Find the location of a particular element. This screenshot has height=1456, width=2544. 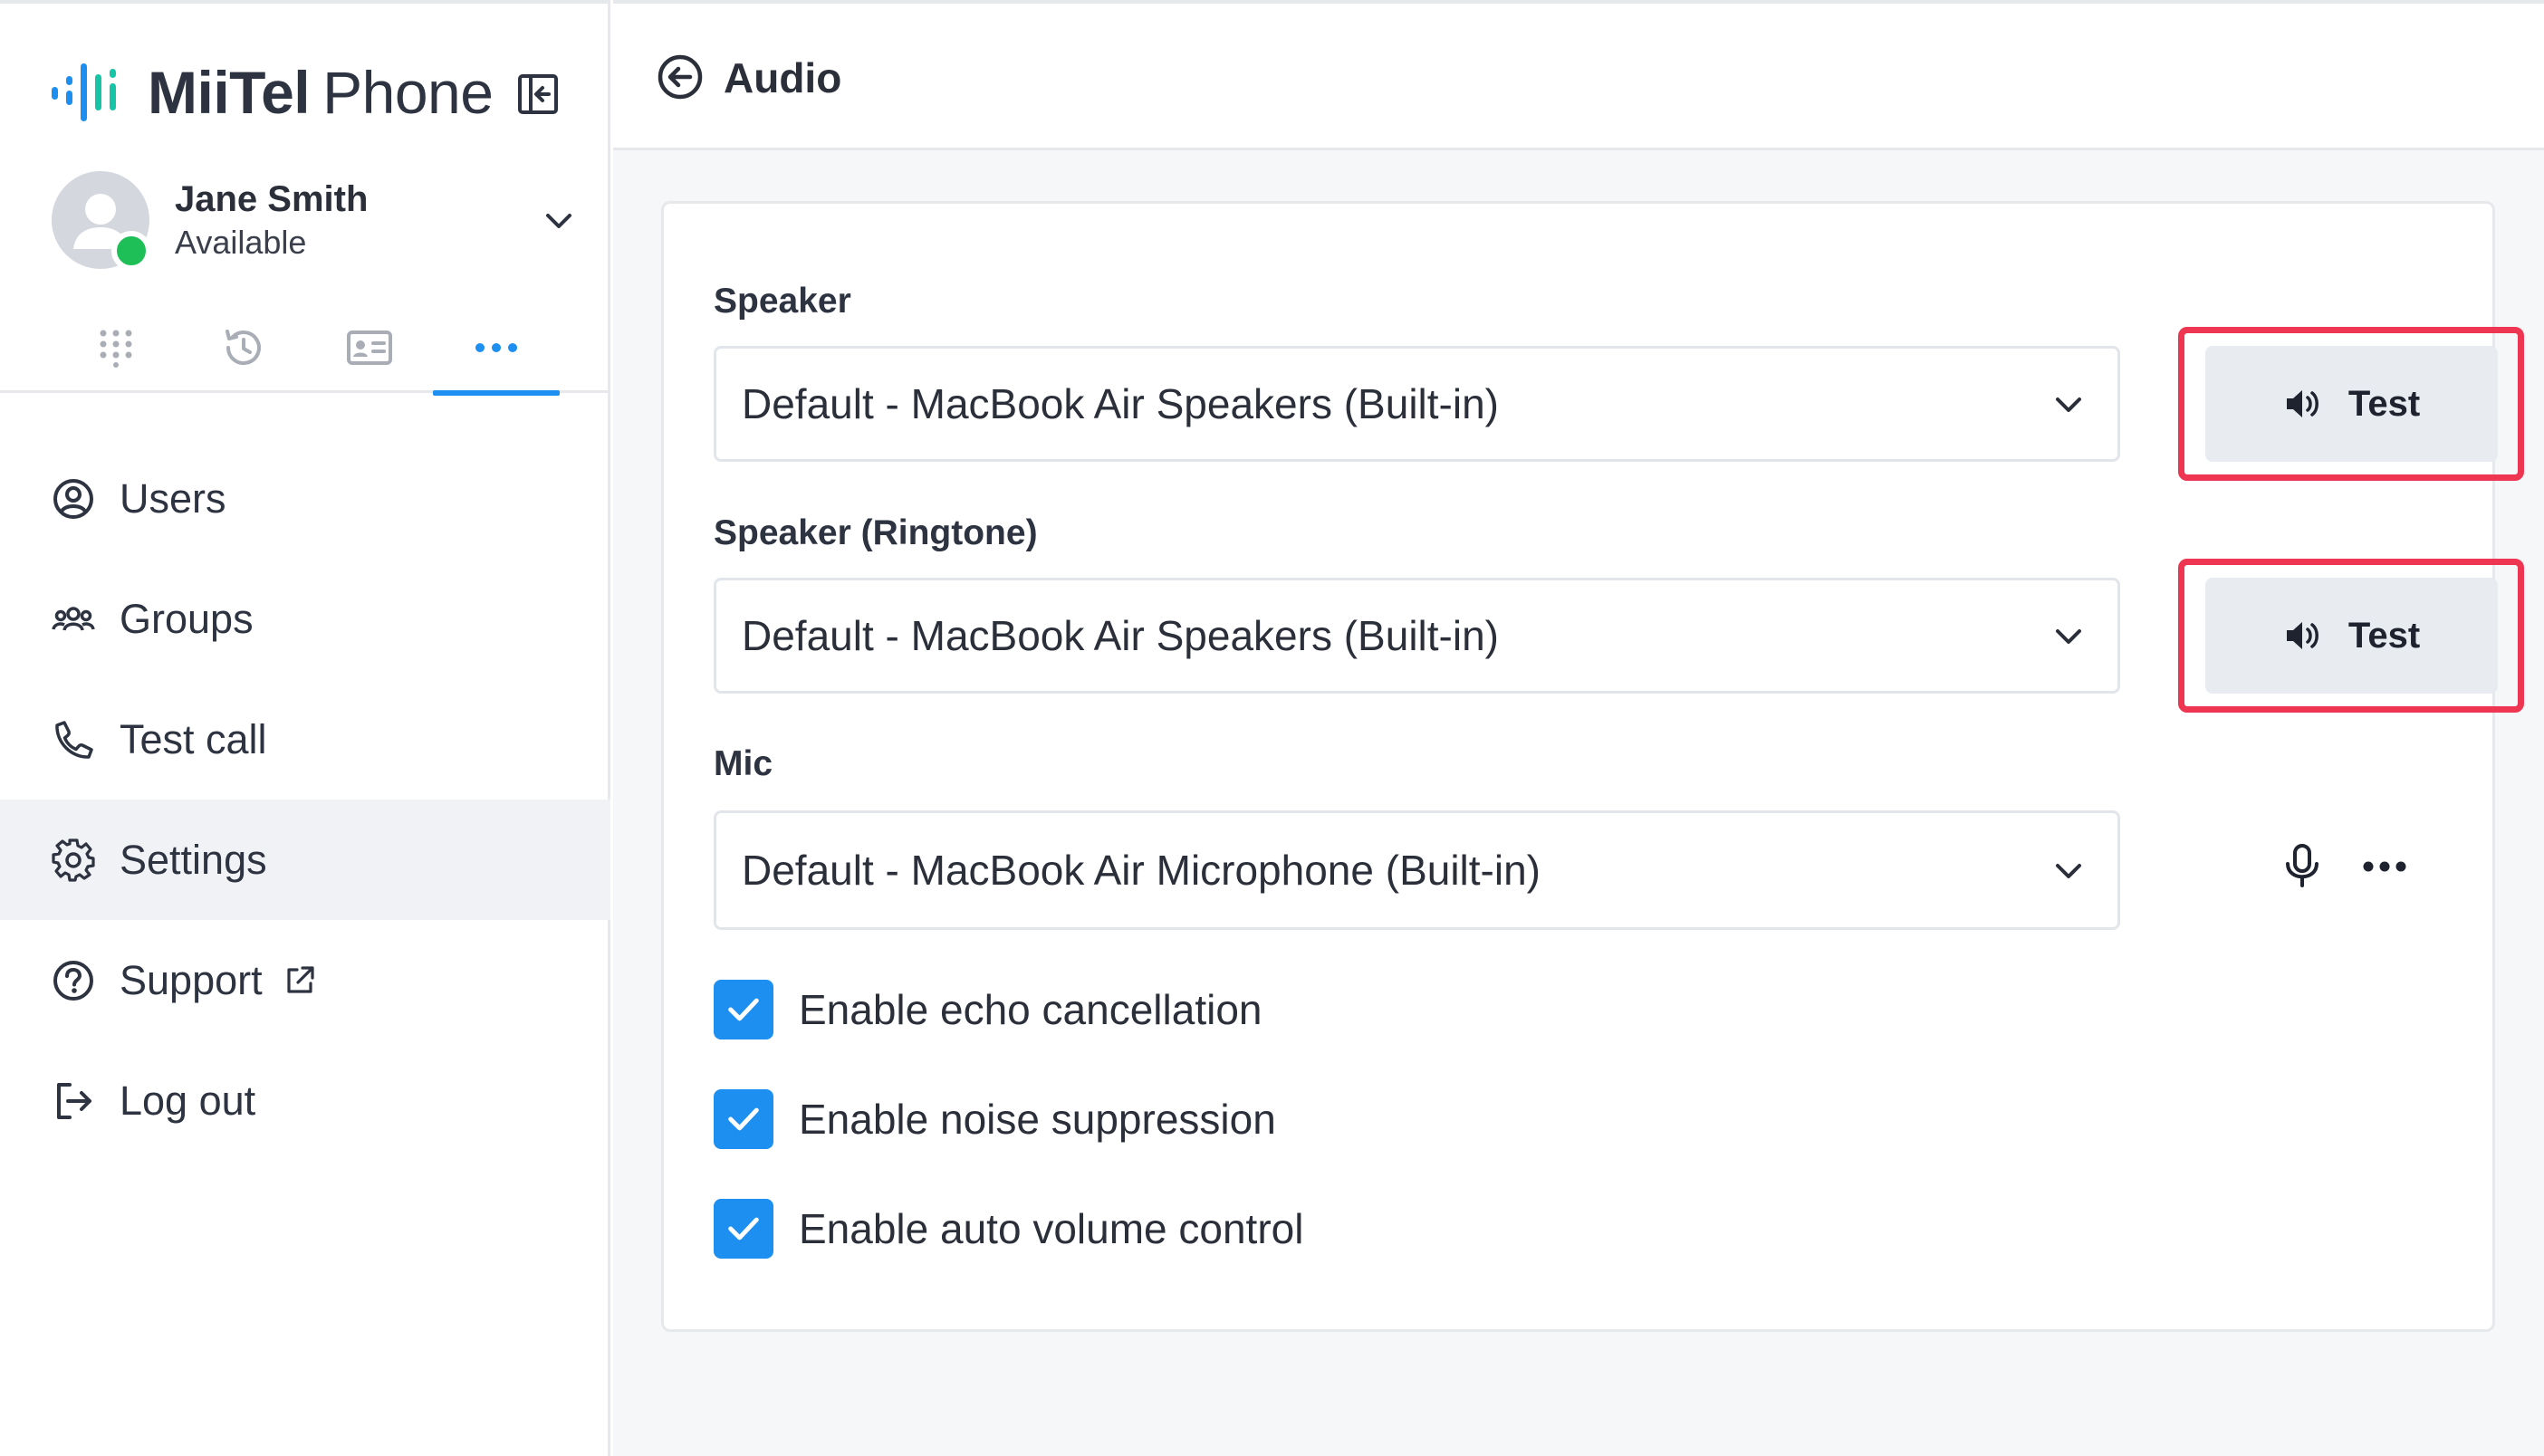

back-arrow-icon is located at coordinates (681, 77).